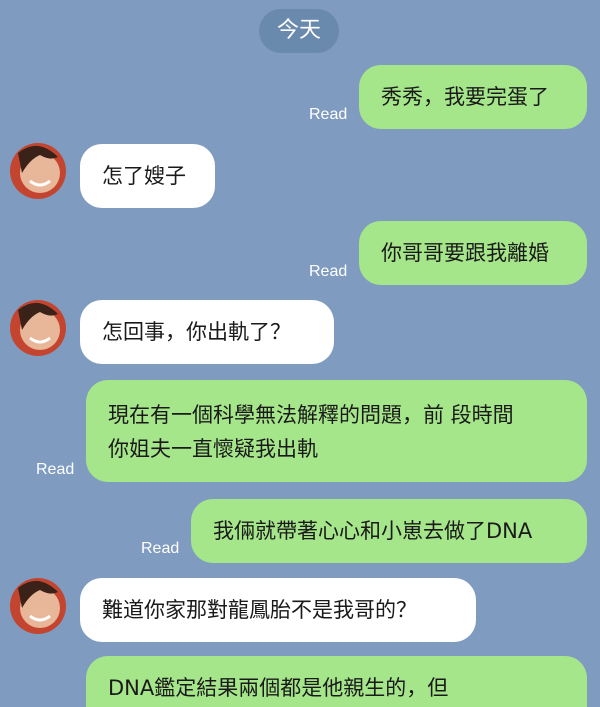 The height and width of the screenshot is (707, 600). I want to click on message-text-line: 現在有一個科學無法解釋的問題，前 段時間, so click(311, 415).